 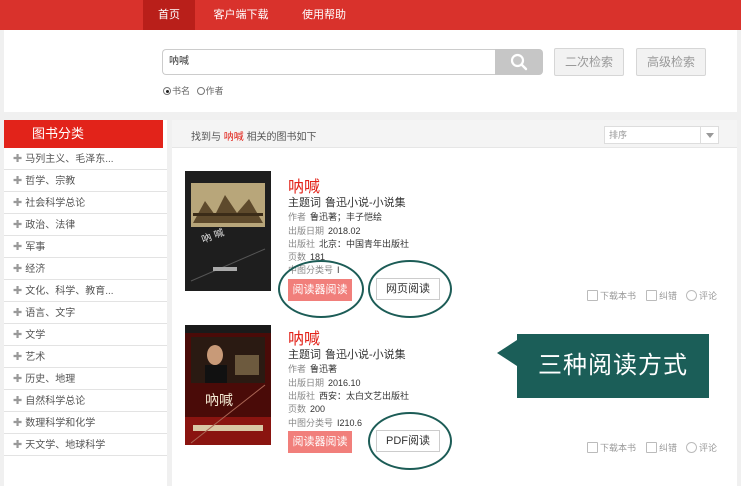 What do you see at coordinates (329, 62) in the screenshot?
I see `search-input: 呐喊` at bounding box center [329, 62].